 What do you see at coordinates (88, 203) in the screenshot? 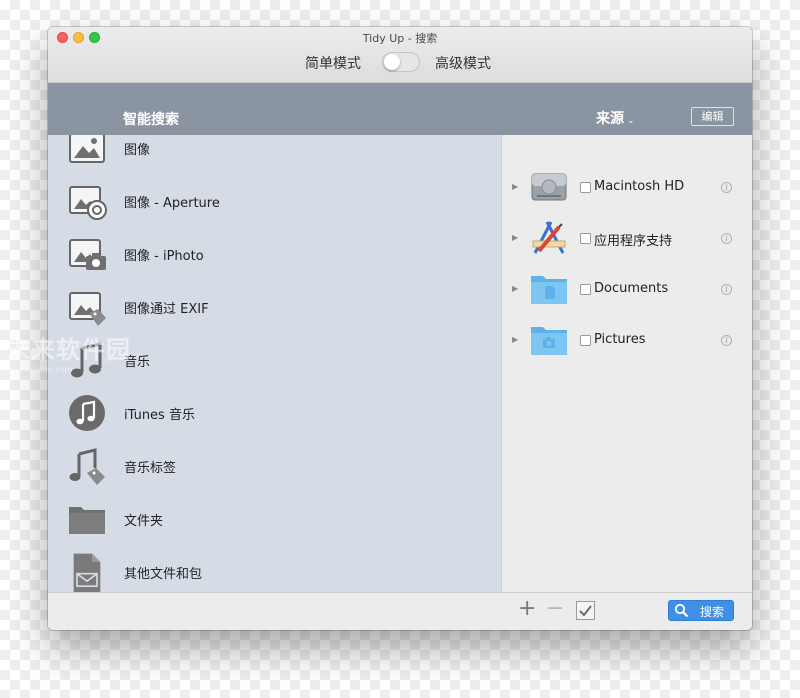
I see `aperture-image-icon` at bounding box center [88, 203].